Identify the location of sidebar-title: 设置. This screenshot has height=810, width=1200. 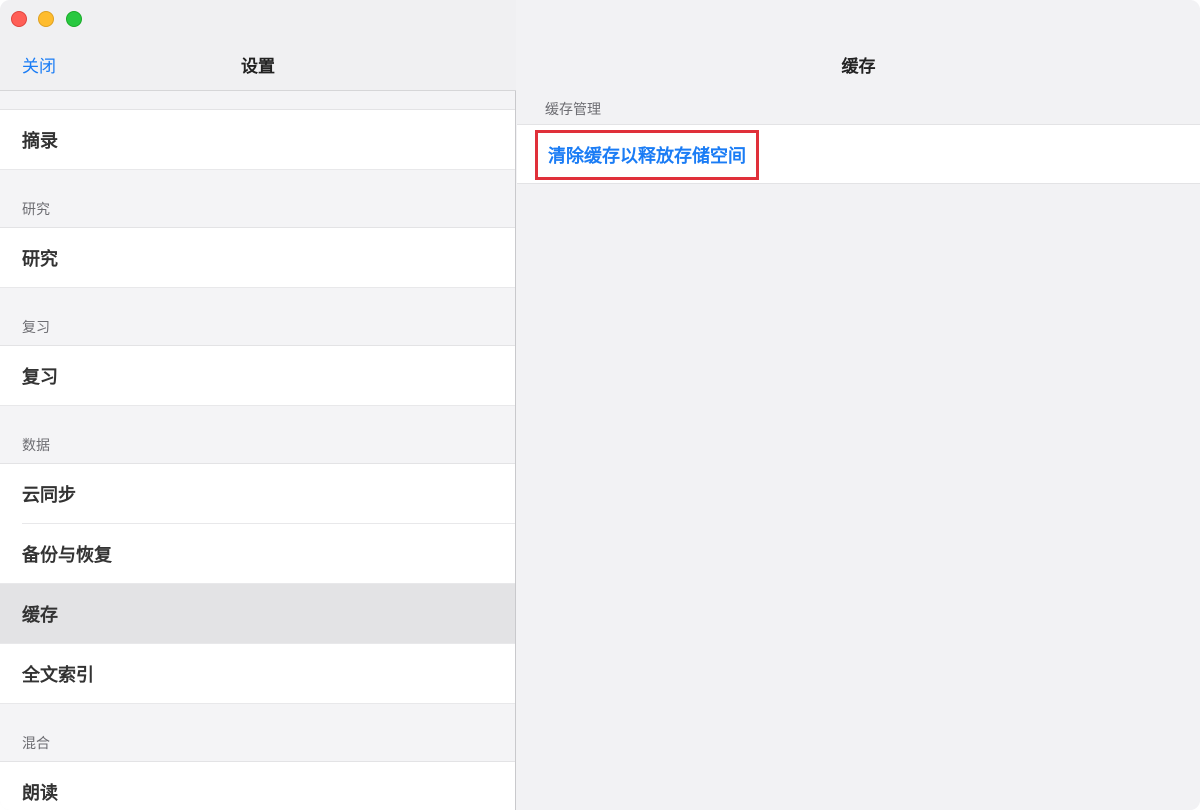
(258, 67).